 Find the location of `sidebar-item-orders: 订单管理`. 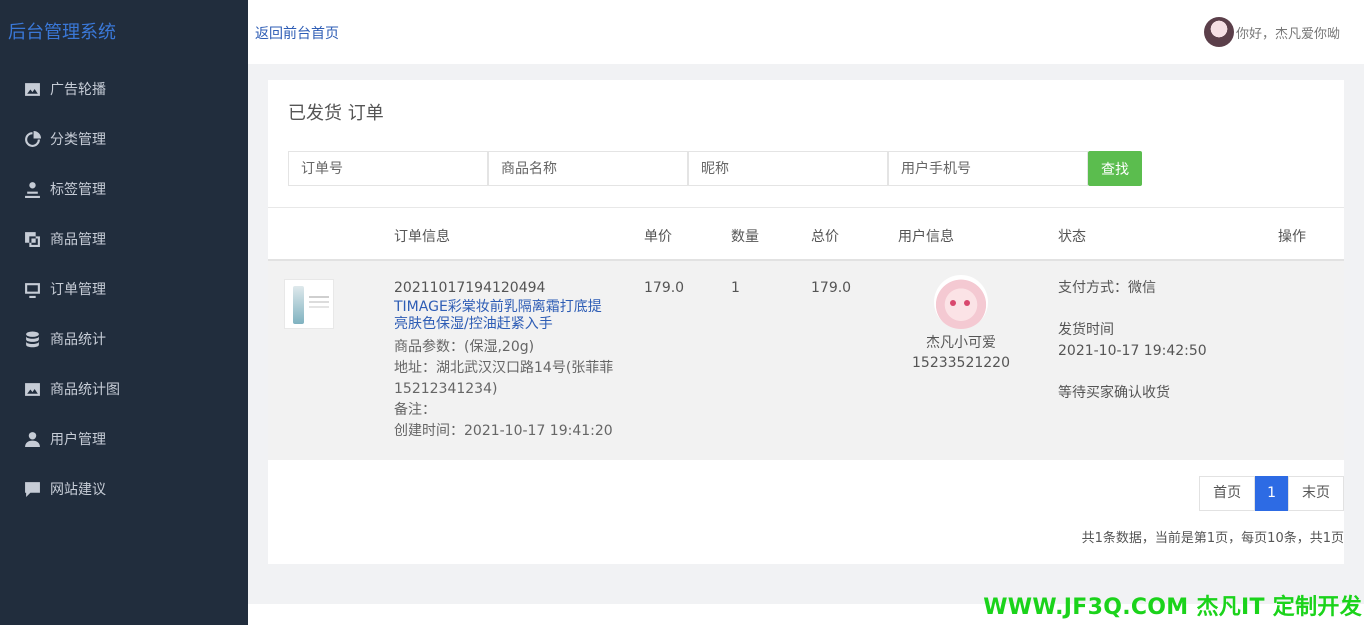

sidebar-item-orders: 订单管理 is located at coordinates (124, 289).